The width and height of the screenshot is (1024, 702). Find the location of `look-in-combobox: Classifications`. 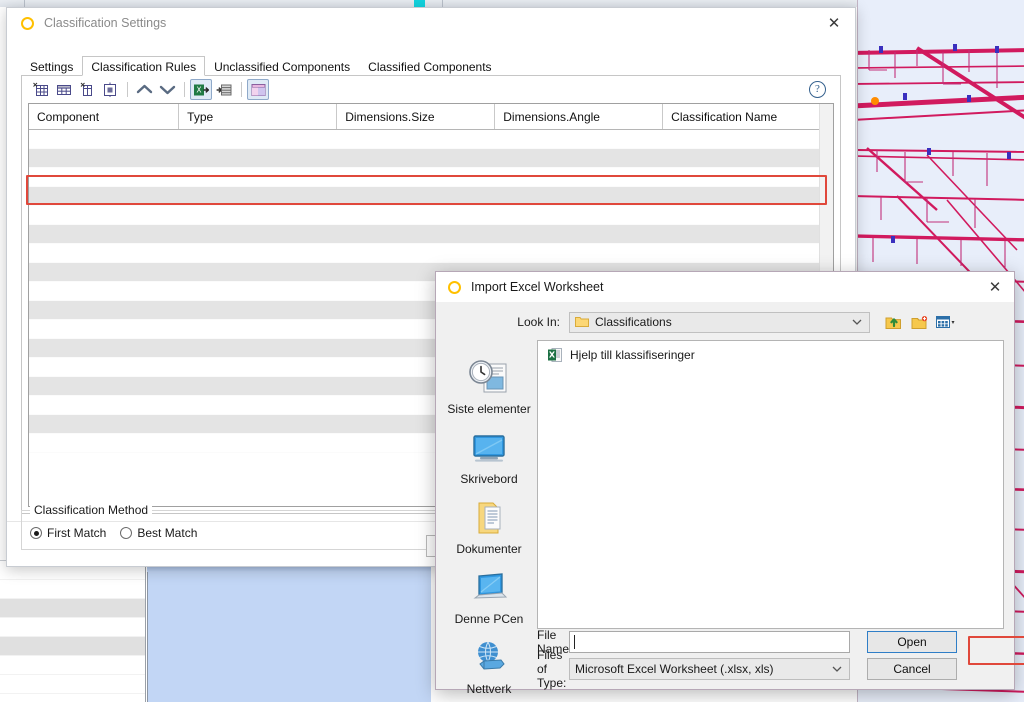

look-in-combobox: Classifications is located at coordinates (719, 322).